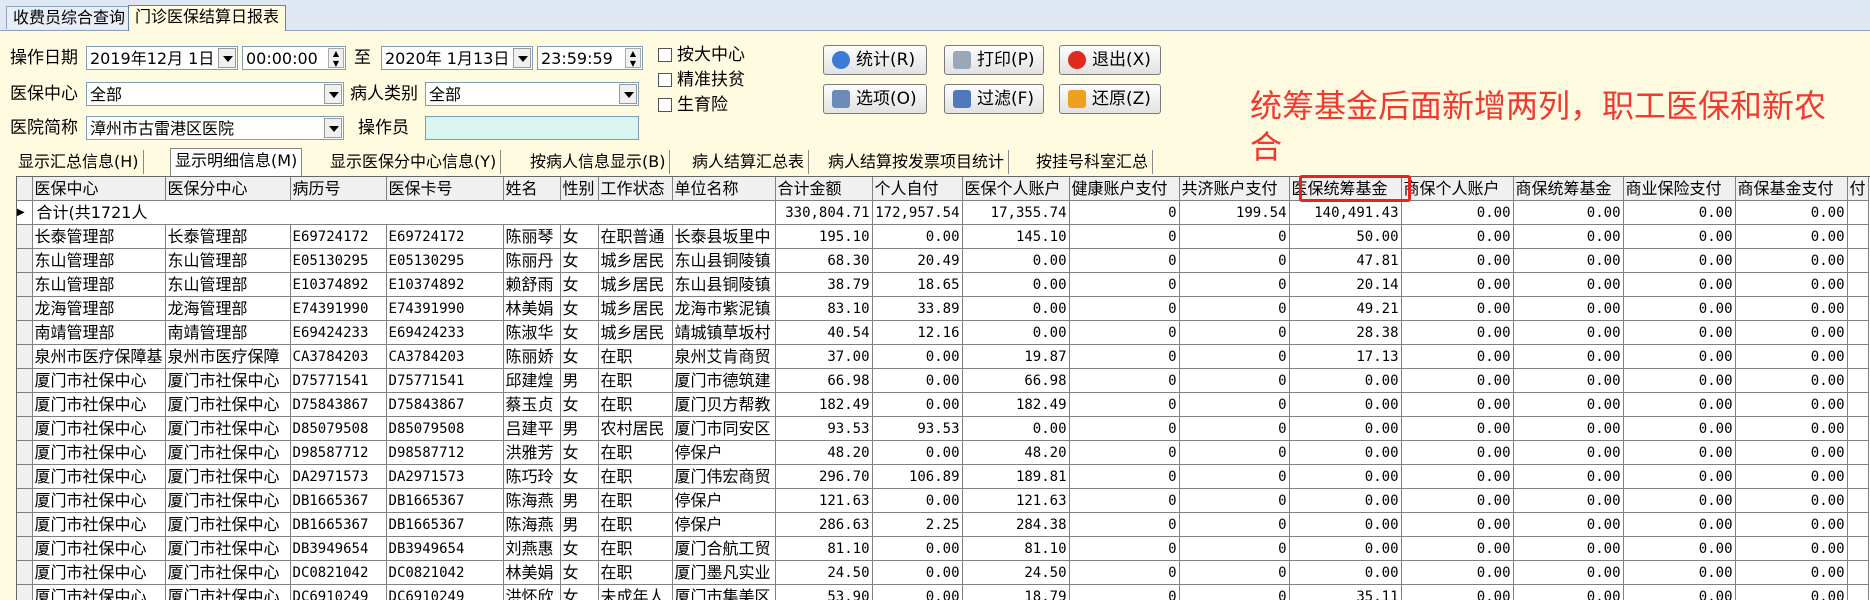 This screenshot has height=600, width=1870. What do you see at coordinates (531, 477) in the screenshot?
I see `table-cell: 陈巧玲` at bounding box center [531, 477].